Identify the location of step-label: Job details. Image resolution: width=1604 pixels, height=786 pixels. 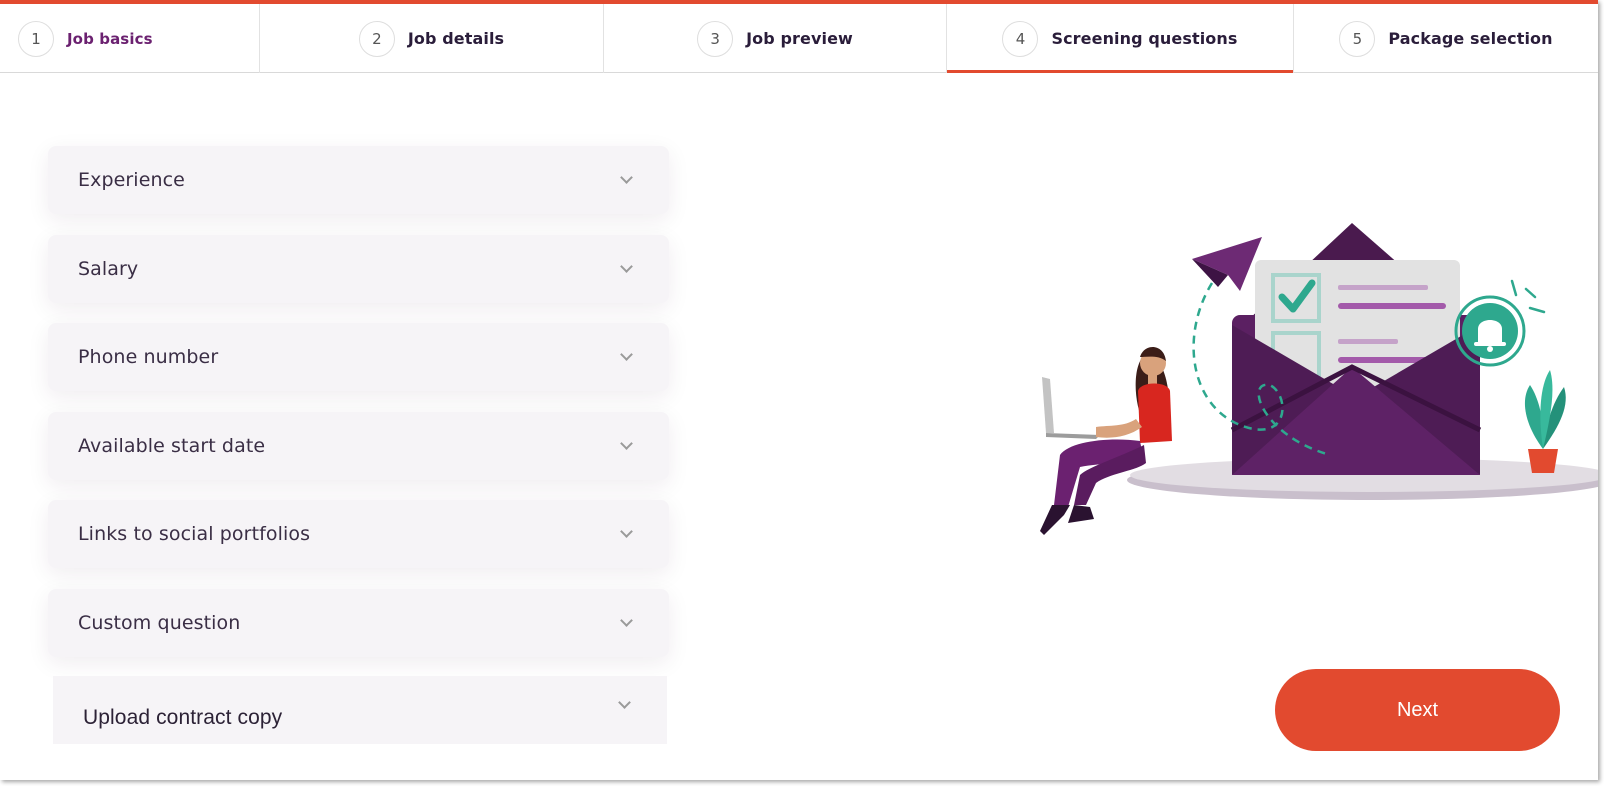
(456, 38).